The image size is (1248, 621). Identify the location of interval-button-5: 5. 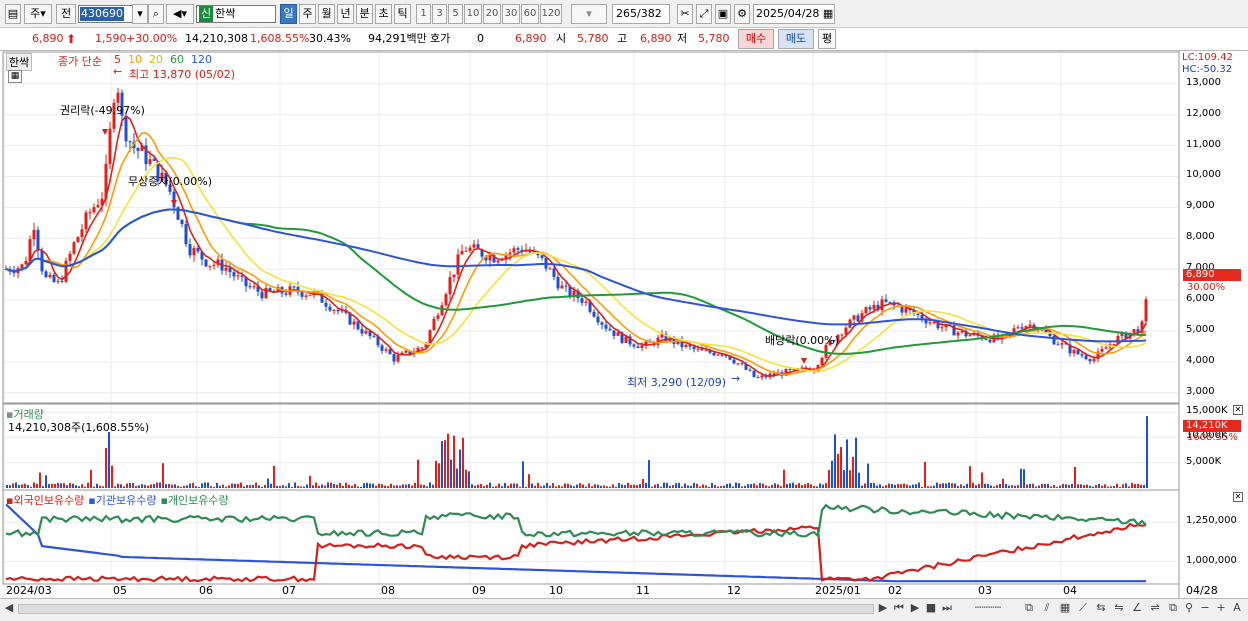
(455, 14).